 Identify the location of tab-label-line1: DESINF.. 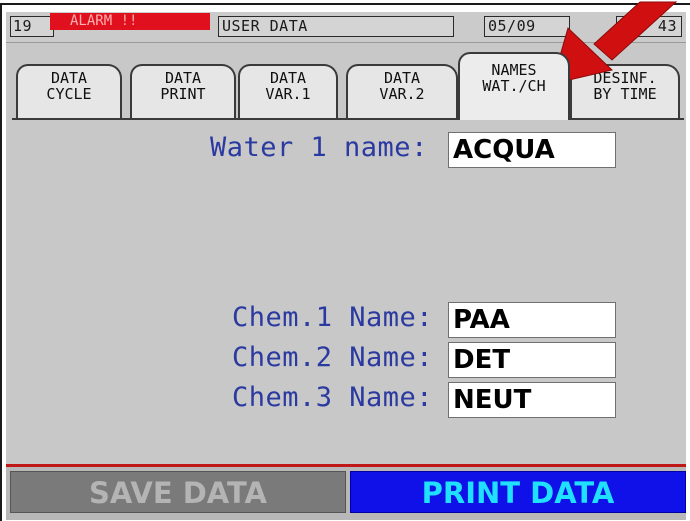
(625, 78).